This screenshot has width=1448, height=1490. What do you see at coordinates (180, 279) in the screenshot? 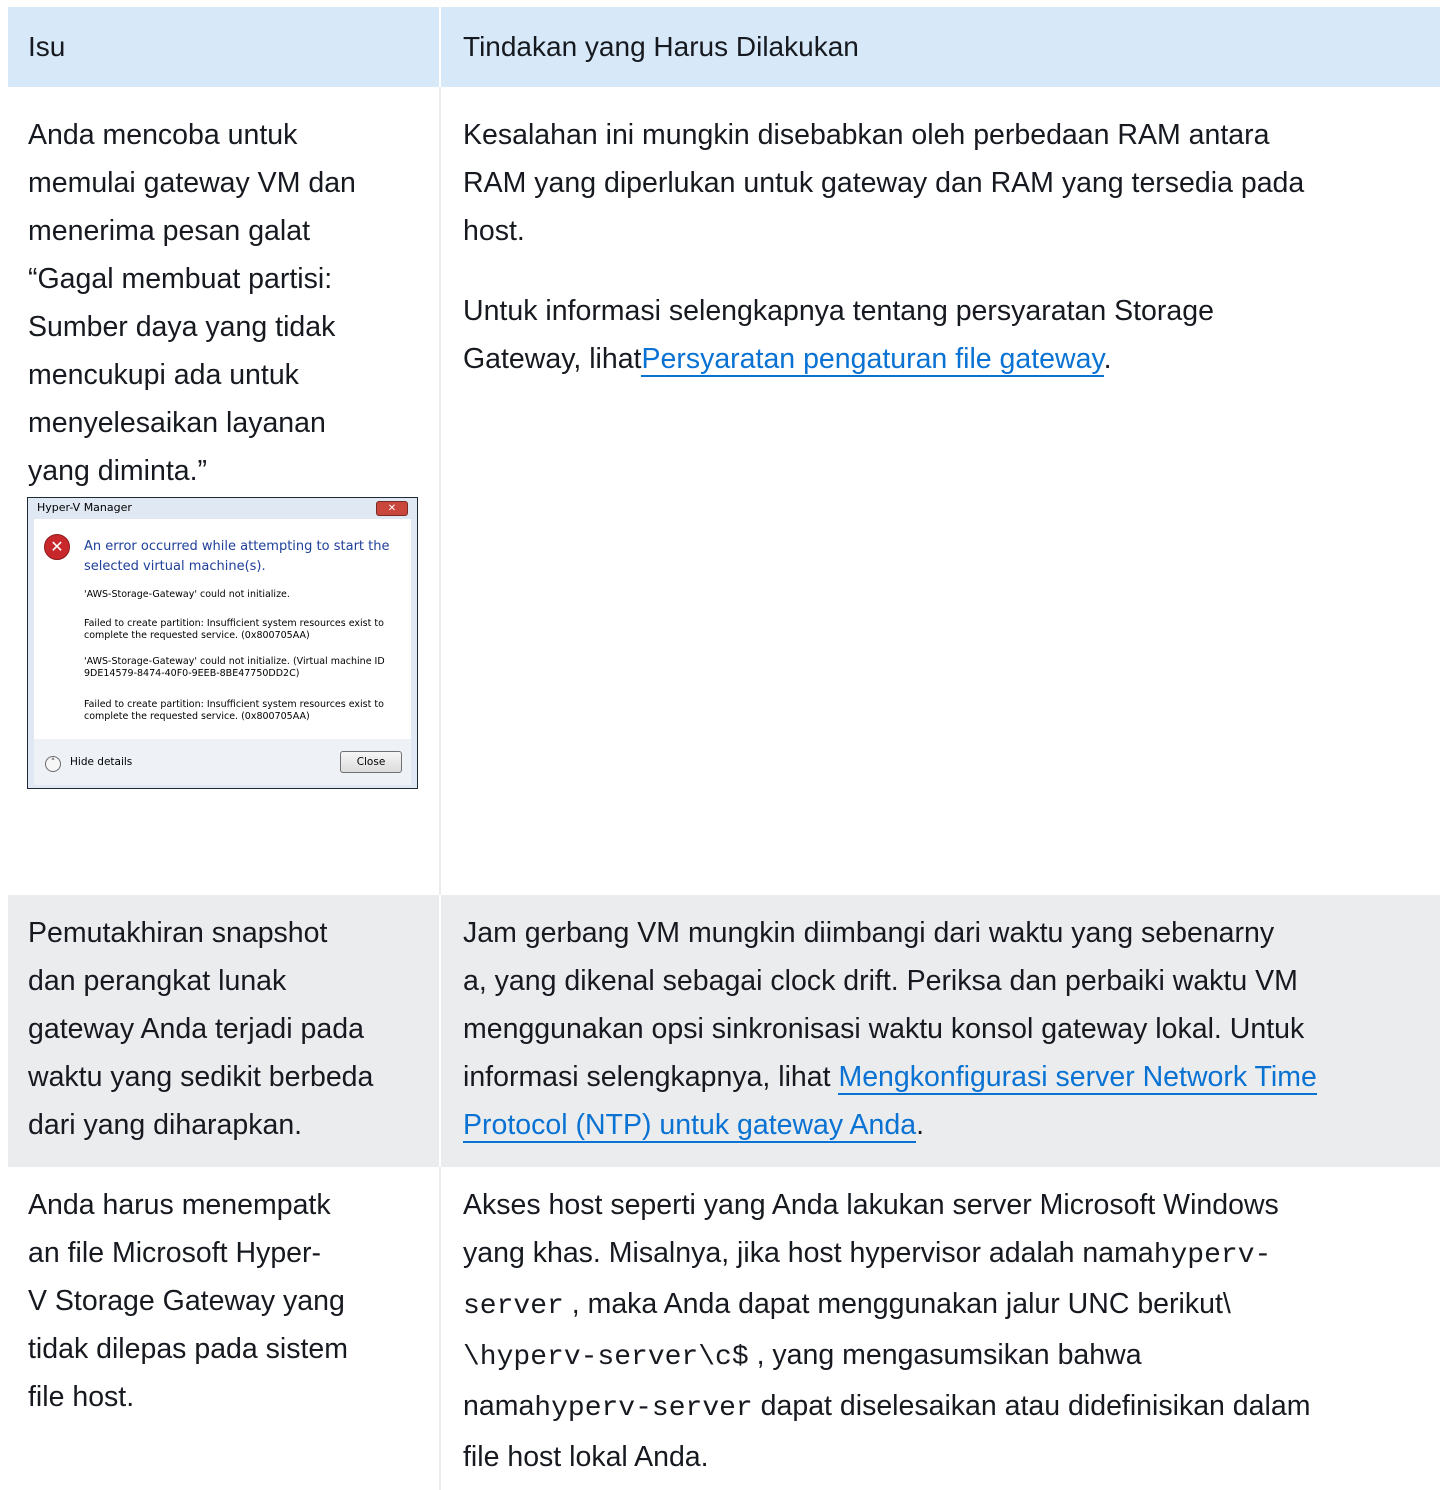
I see `issue-line: “Gagal membuat partisi:` at bounding box center [180, 279].